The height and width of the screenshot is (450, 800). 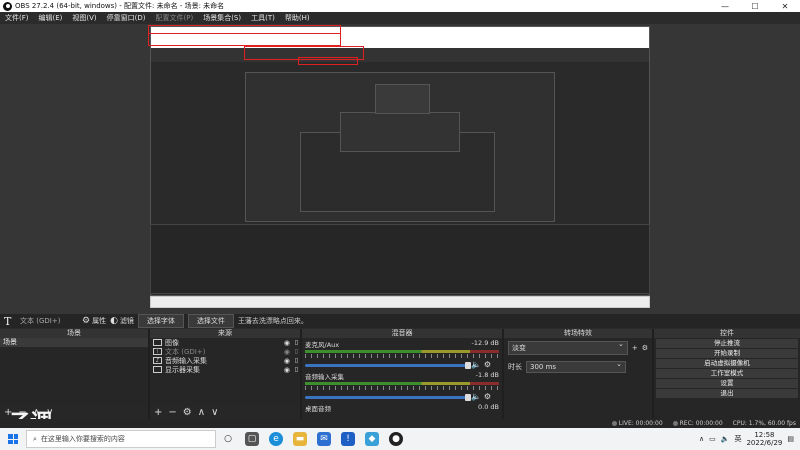 What do you see at coordinates (74, 333) in the screenshot?
I see `scenes-title: 场景` at bounding box center [74, 333].